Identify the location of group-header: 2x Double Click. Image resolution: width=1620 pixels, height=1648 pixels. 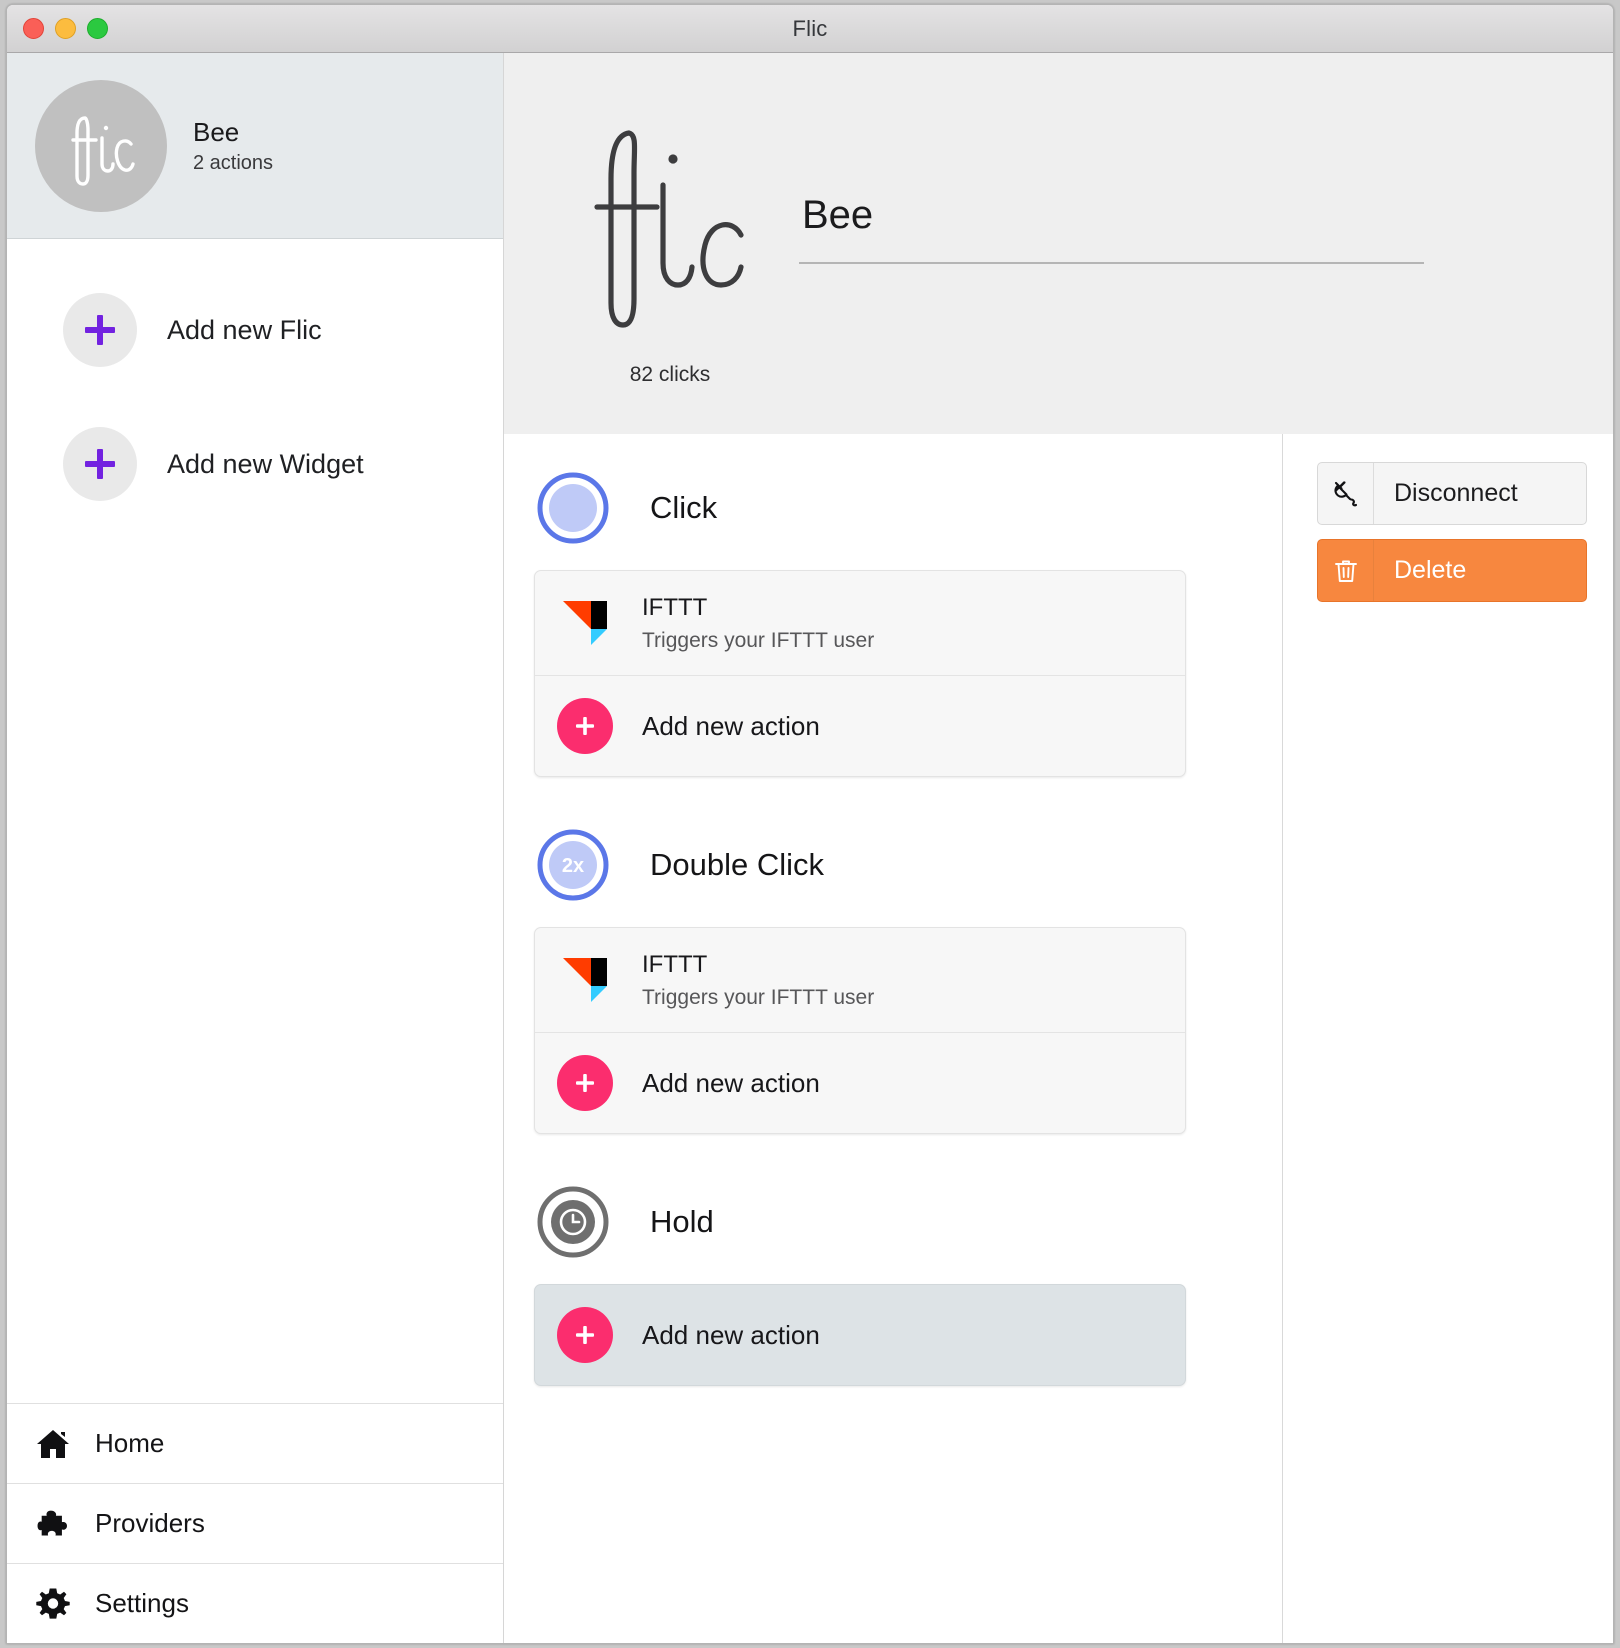
(908, 865).